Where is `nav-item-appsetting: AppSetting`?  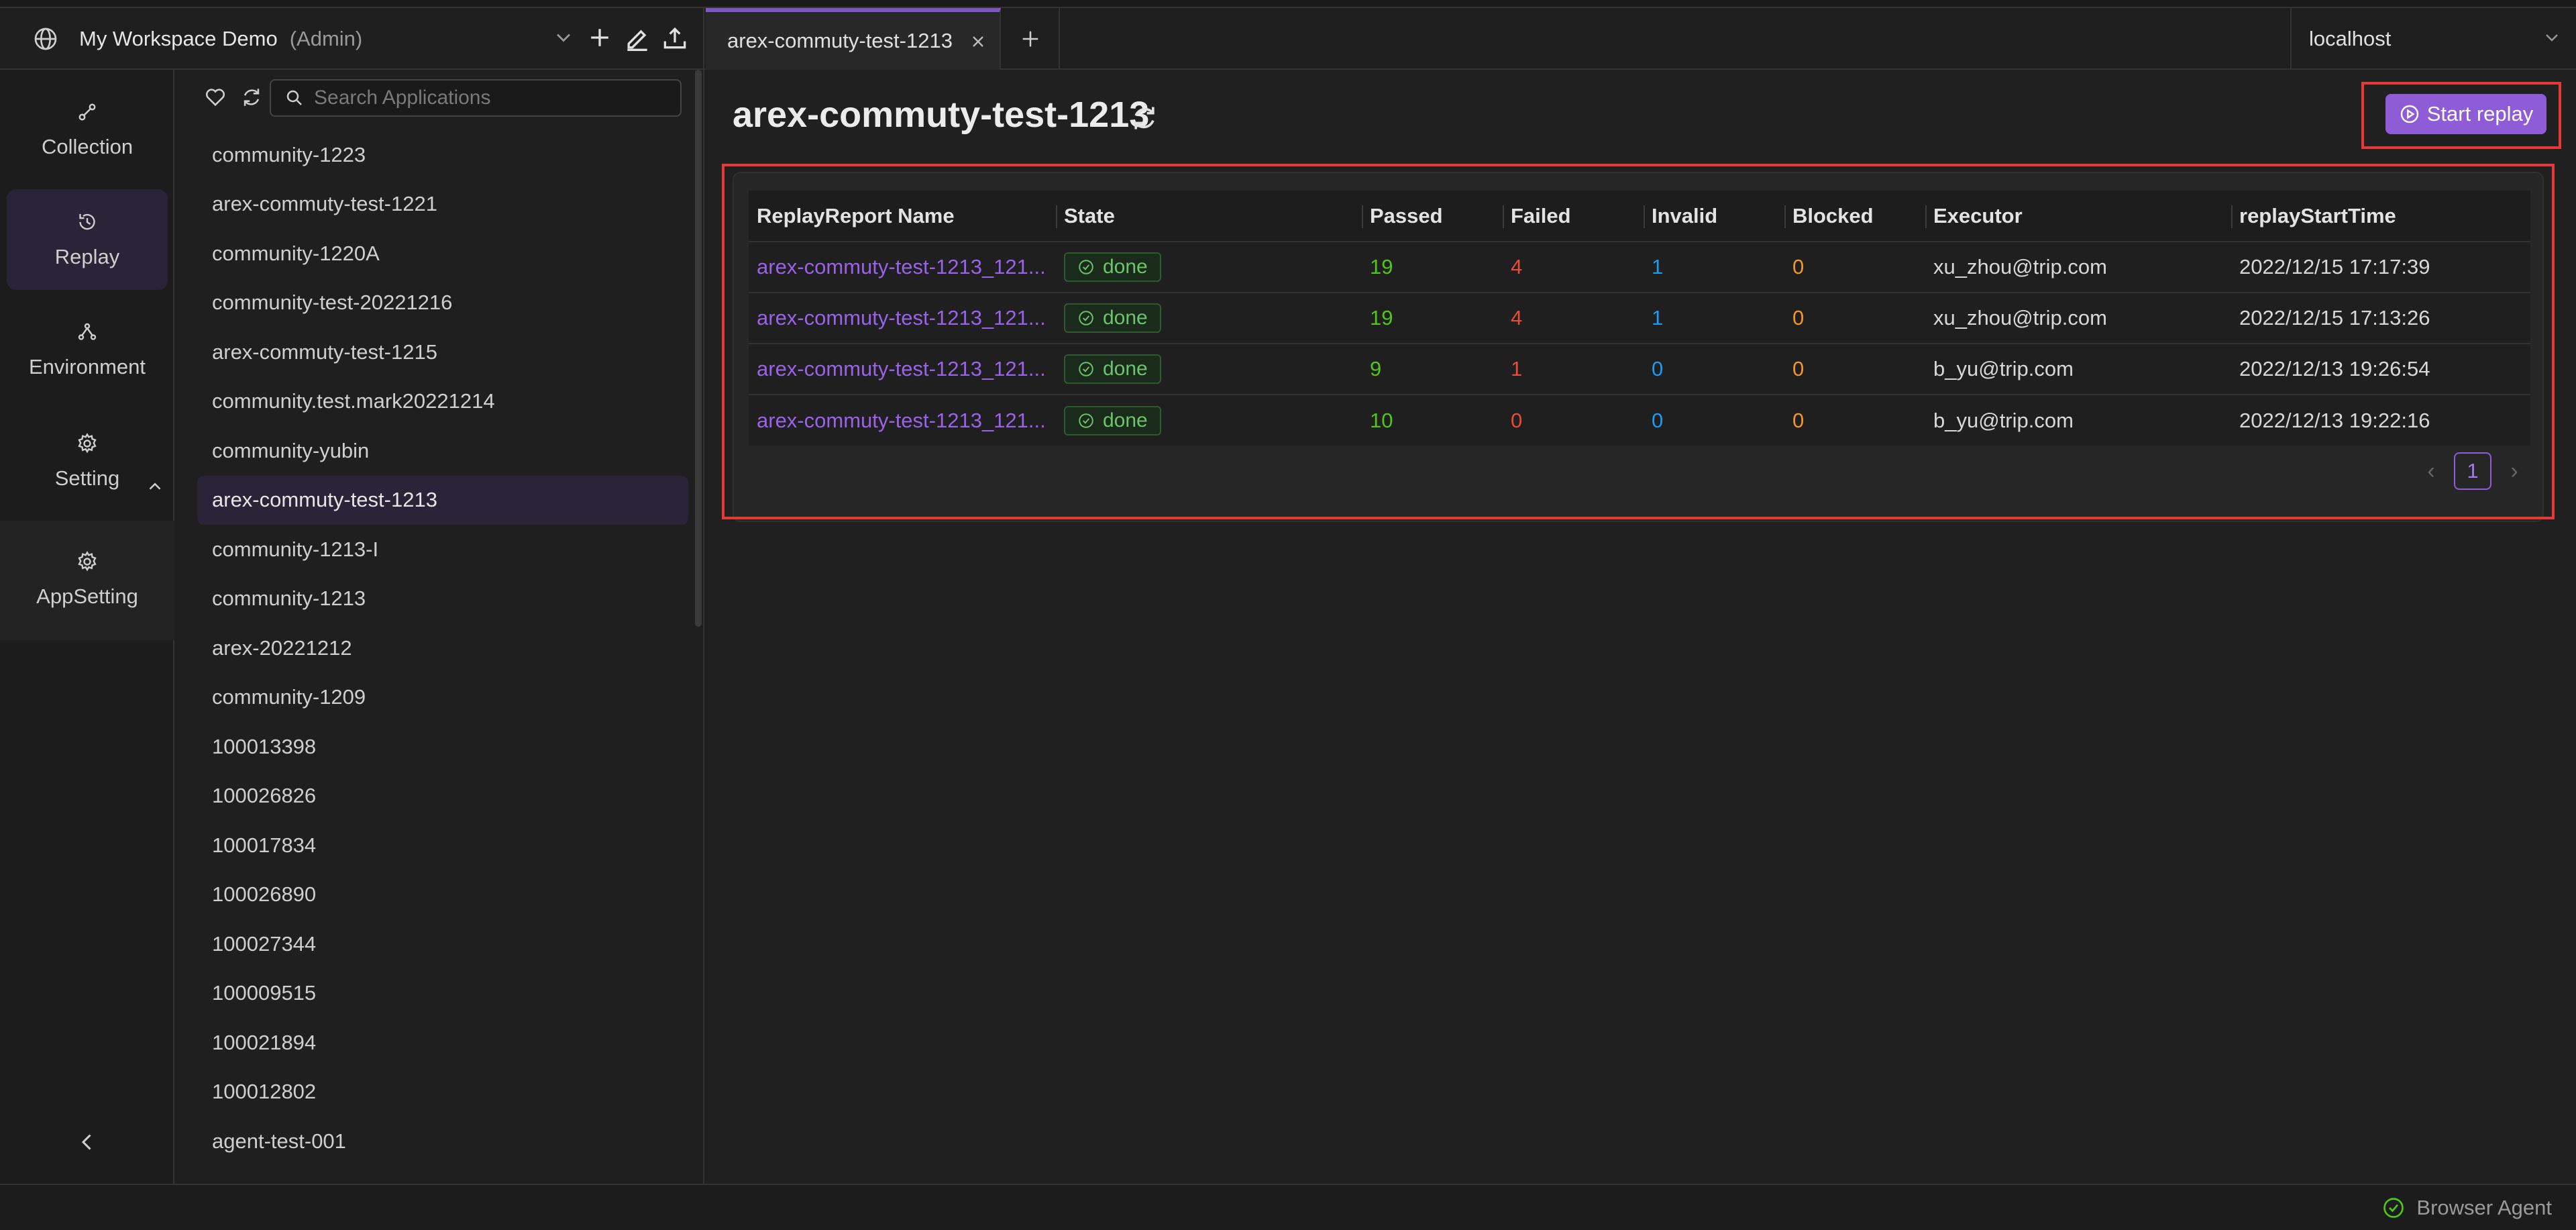 nav-item-appsetting: AppSetting is located at coordinates (87, 579).